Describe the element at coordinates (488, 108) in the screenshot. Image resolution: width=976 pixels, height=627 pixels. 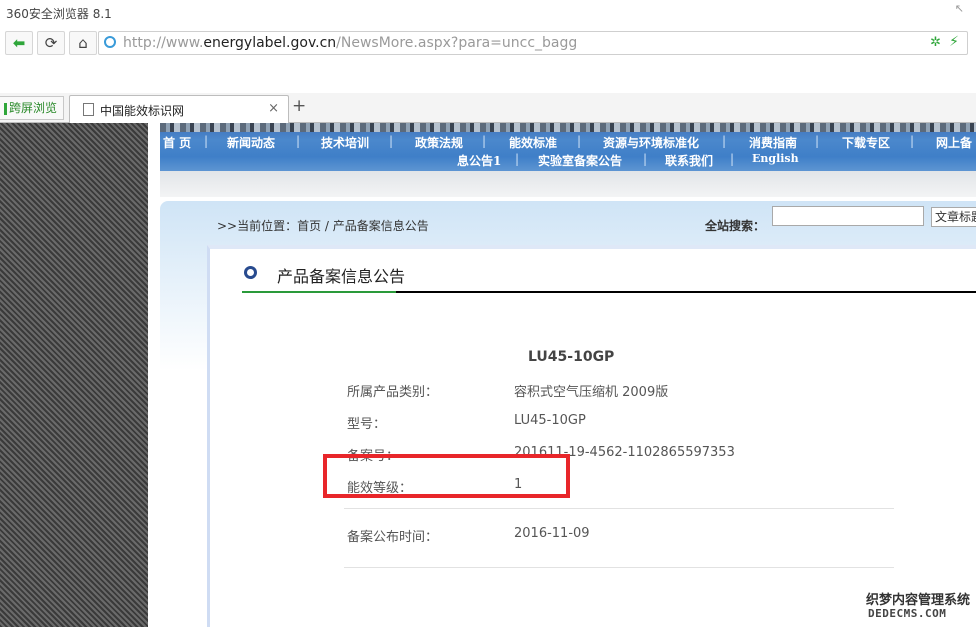
I see `tab-strip: 跨屏浏览 中国能效标识网 × +` at that location.